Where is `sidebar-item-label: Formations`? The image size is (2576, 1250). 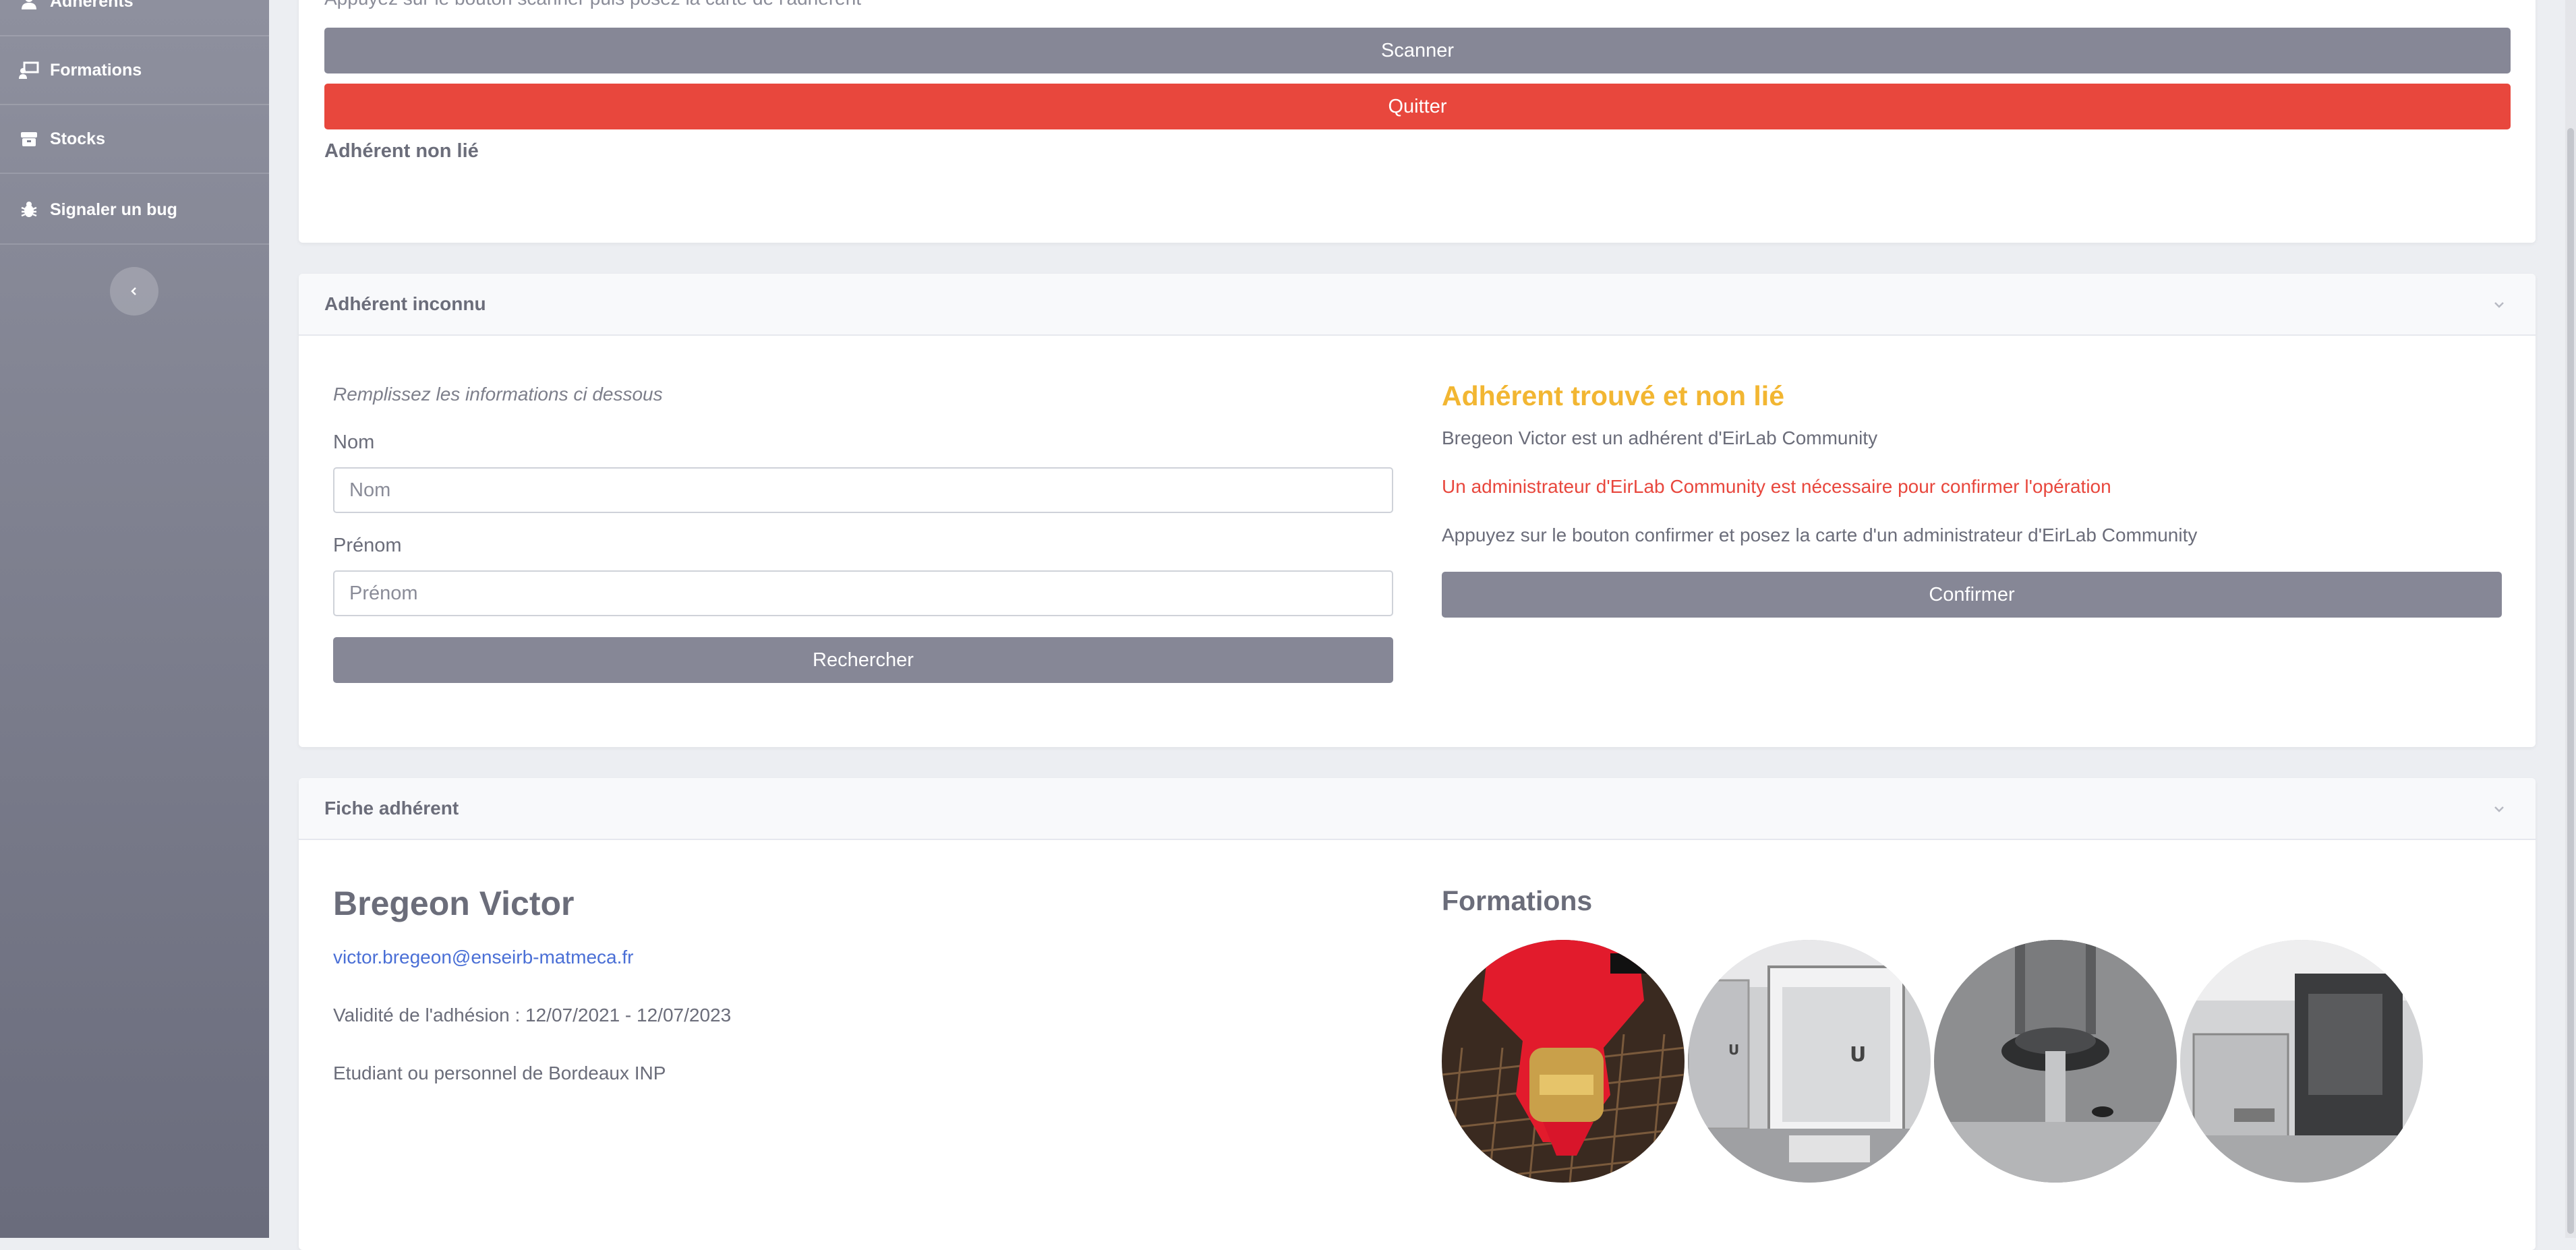
sidebar-item-label: Formations is located at coordinates (96, 70).